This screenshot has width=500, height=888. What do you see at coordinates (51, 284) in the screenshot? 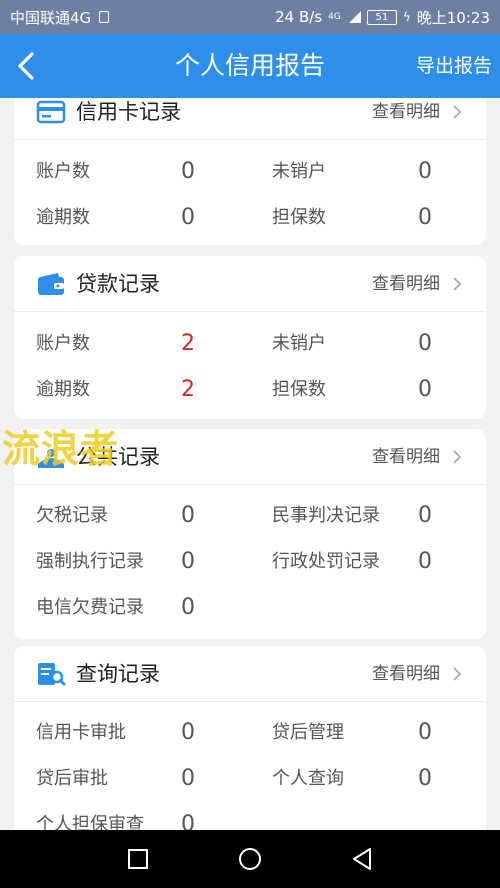
I see `wallet-icon` at bounding box center [51, 284].